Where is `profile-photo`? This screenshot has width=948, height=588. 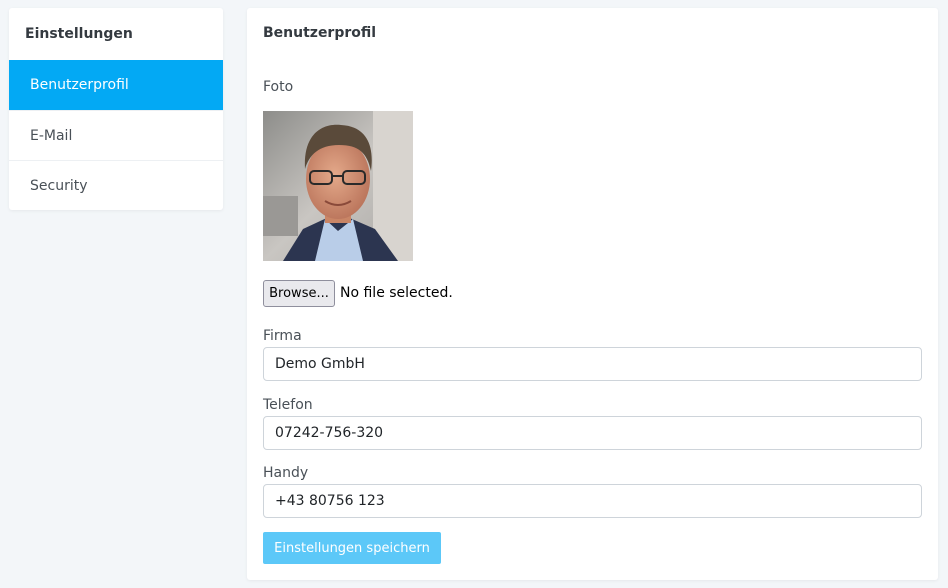
profile-photo is located at coordinates (338, 186).